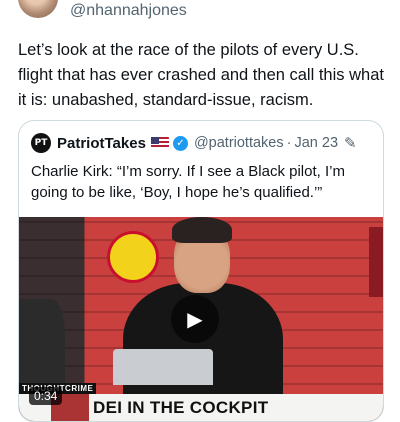  I want to click on quoted-author-handle: @patriottakes, so click(239, 143).